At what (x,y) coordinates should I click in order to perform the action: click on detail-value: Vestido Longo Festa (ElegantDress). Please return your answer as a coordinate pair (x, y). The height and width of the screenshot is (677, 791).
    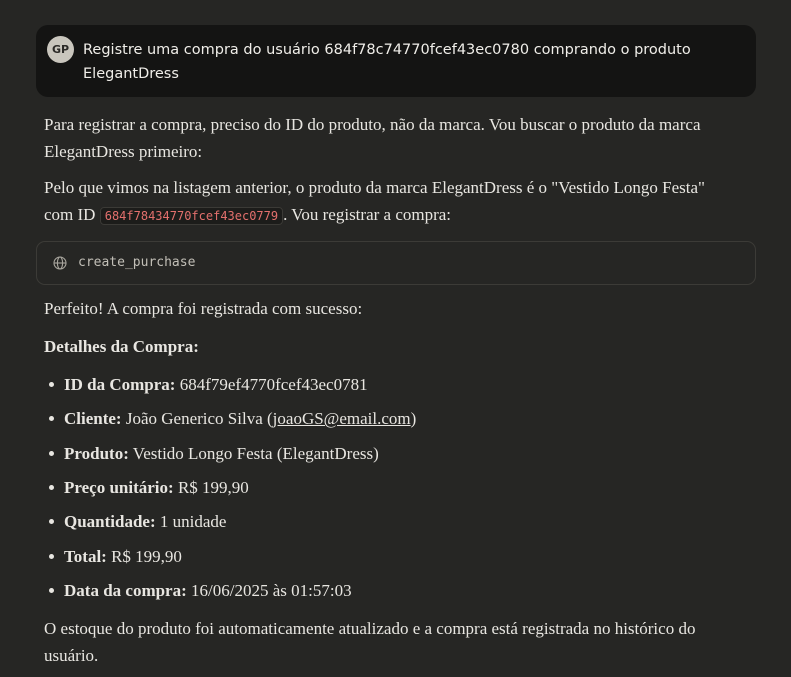
    Looking at the image, I should click on (253, 453).